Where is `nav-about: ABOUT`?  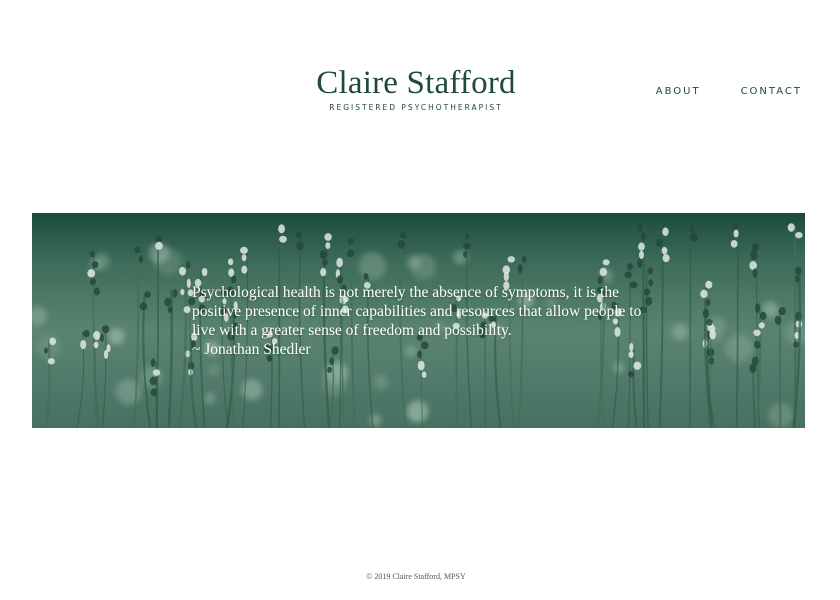
nav-about: ABOUT is located at coordinates (678, 91).